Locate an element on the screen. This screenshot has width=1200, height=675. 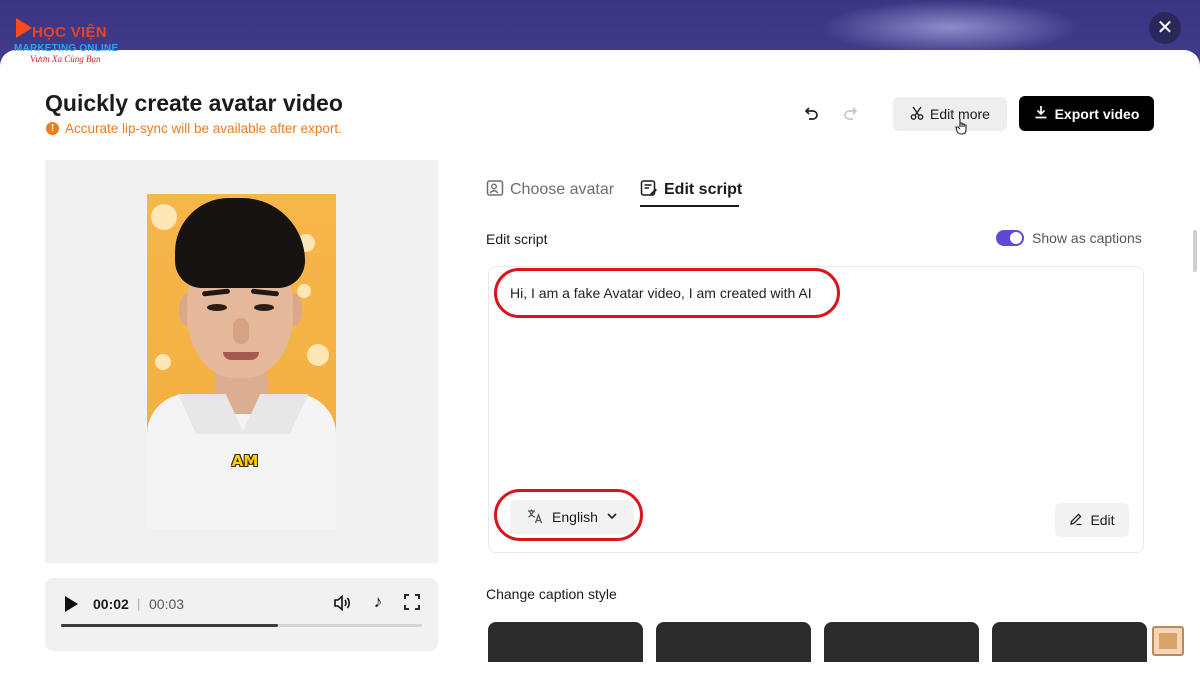
tab-choose-avatar: Choose avatar is located at coordinates (550, 190).